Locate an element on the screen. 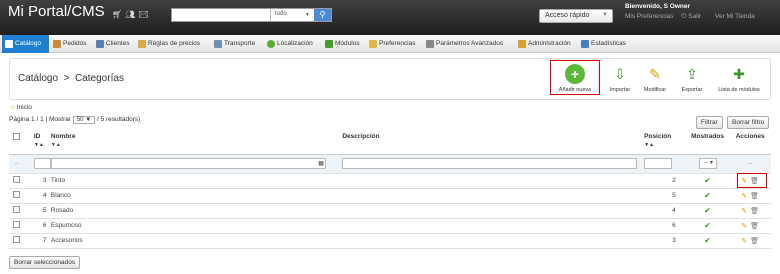  filter-row: -- ▦ -- ▾ -- is located at coordinates (390, 164).